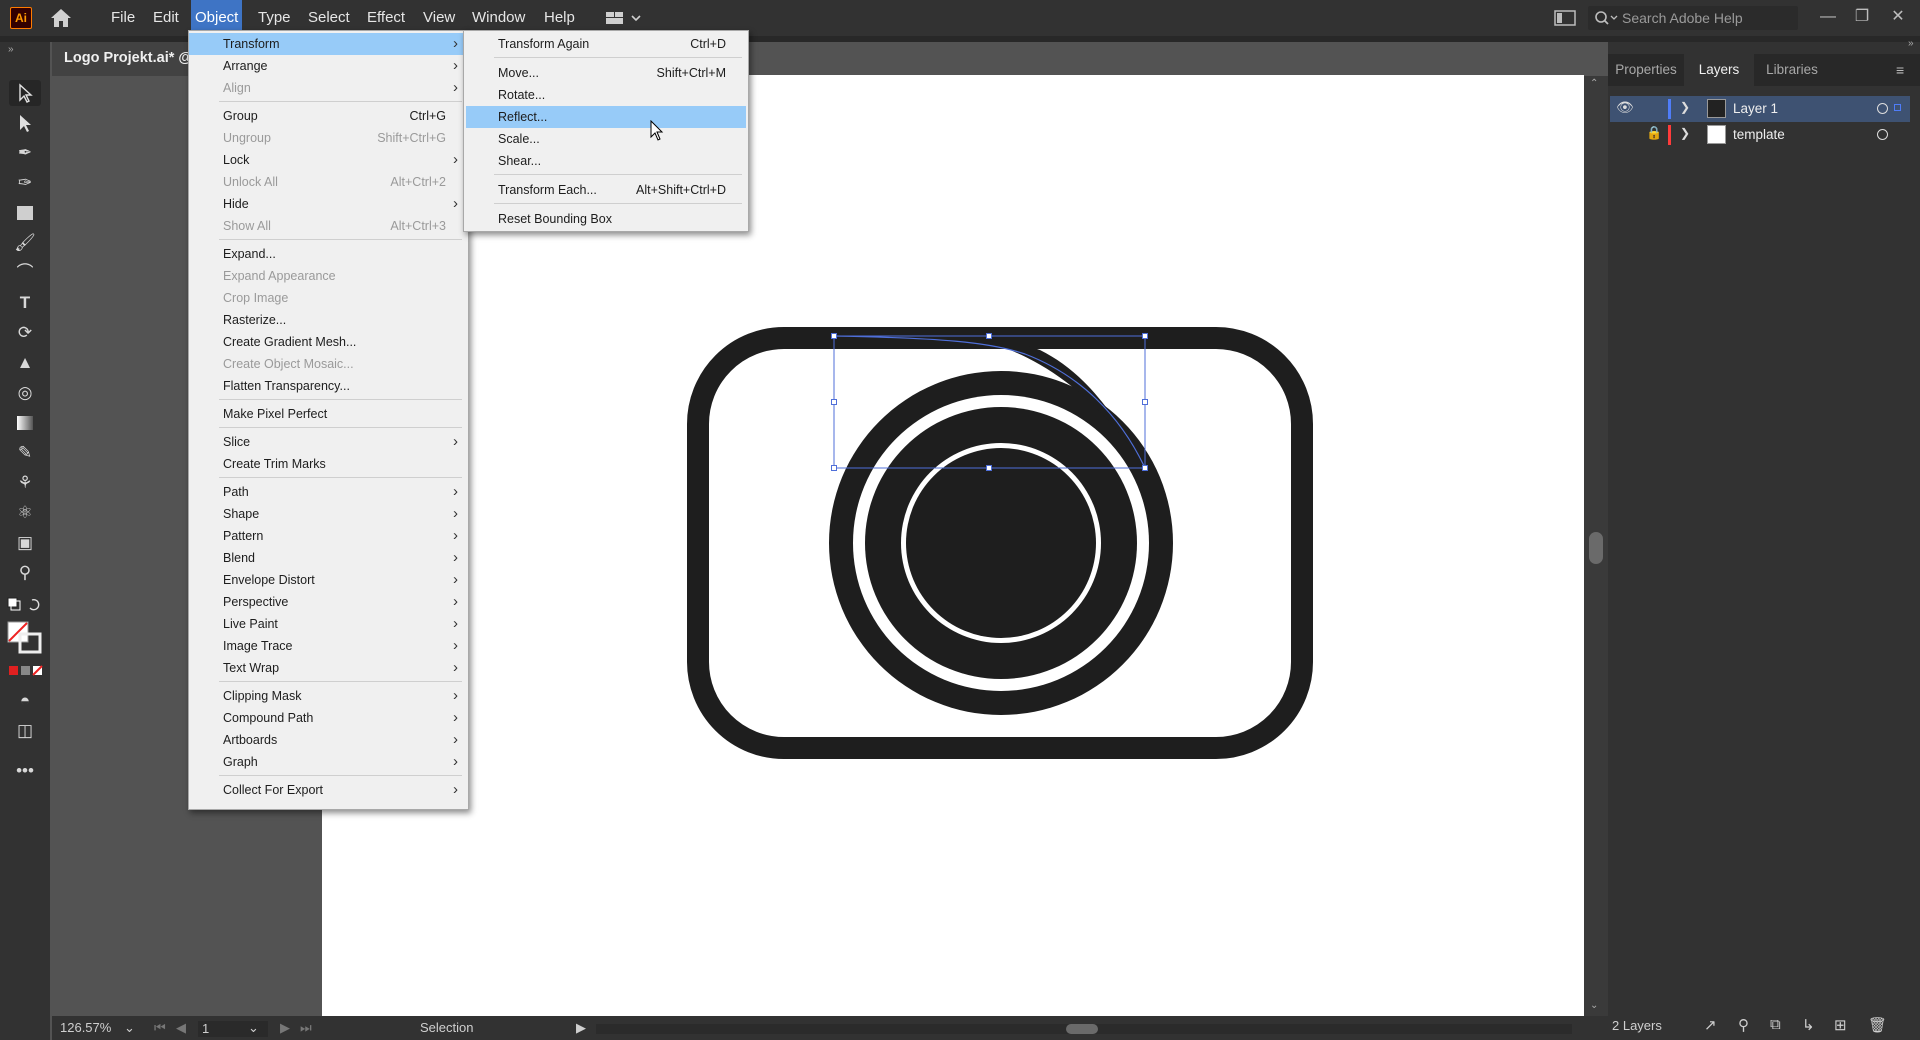  Describe the element at coordinates (1594, 83) in the screenshot. I see `scroll-up-icon: ⌃` at that location.